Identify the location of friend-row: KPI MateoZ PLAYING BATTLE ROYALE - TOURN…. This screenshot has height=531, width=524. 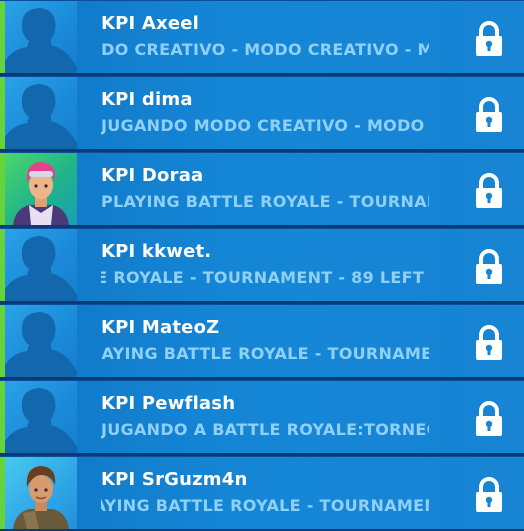
(262, 340).